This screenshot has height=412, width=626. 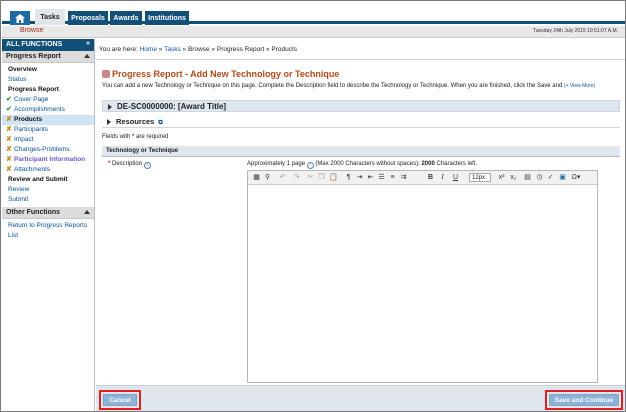 What do you see at coordinates (359, 177) in the screenshot?
I see `ltr-icon: ⇥` at bounding box center [359, 177].